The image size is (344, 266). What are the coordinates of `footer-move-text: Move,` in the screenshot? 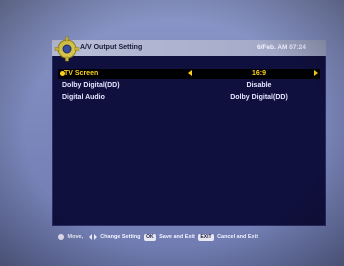 It's located at (75, 237).